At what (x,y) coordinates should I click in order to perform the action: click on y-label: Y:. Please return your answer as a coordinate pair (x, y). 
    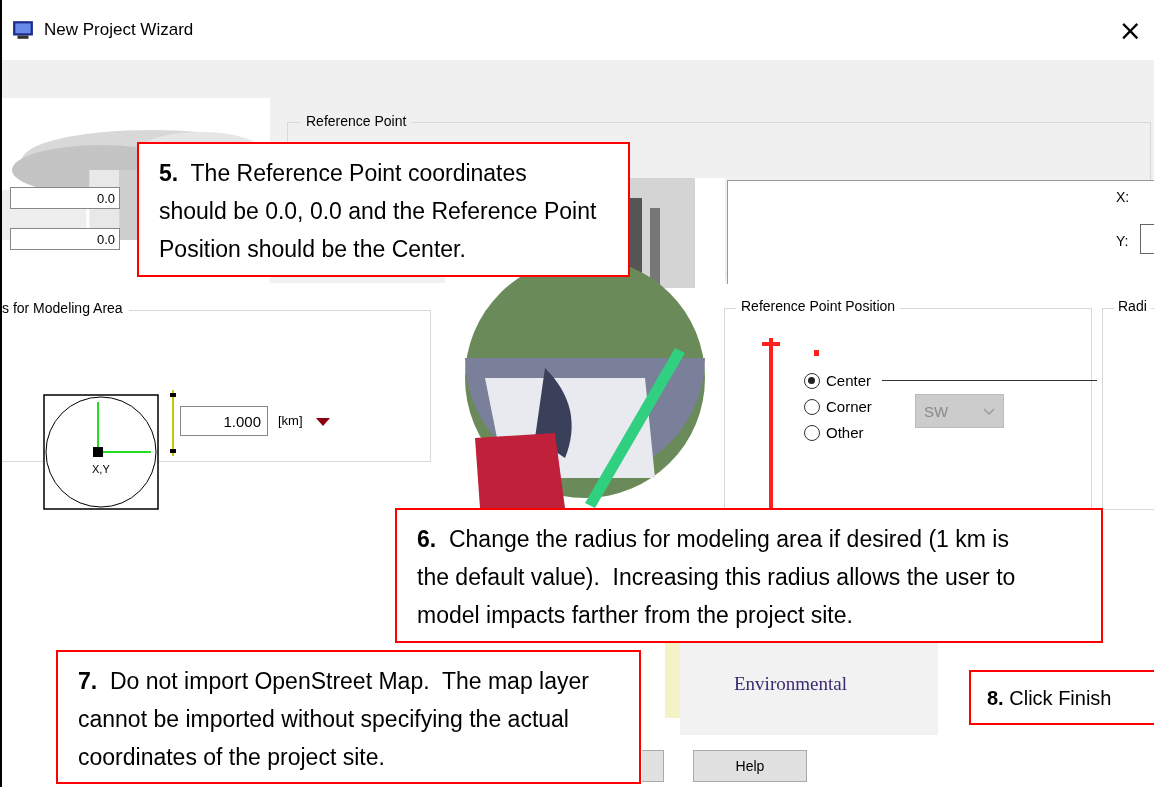
    Looking at the image, I should click on (1122, 241).